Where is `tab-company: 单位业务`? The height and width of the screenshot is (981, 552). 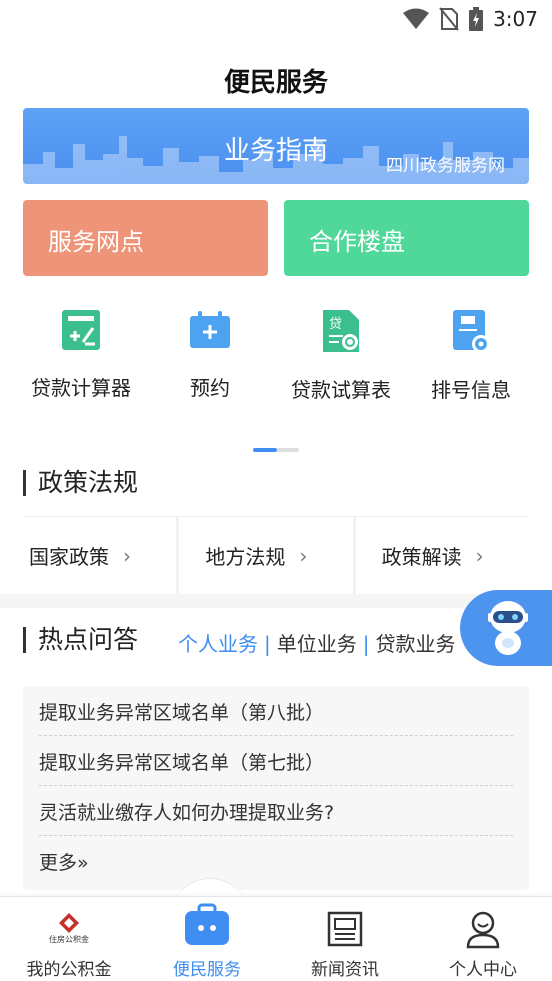
tab-company: 单位业务 is located at coordinates (317, 644).